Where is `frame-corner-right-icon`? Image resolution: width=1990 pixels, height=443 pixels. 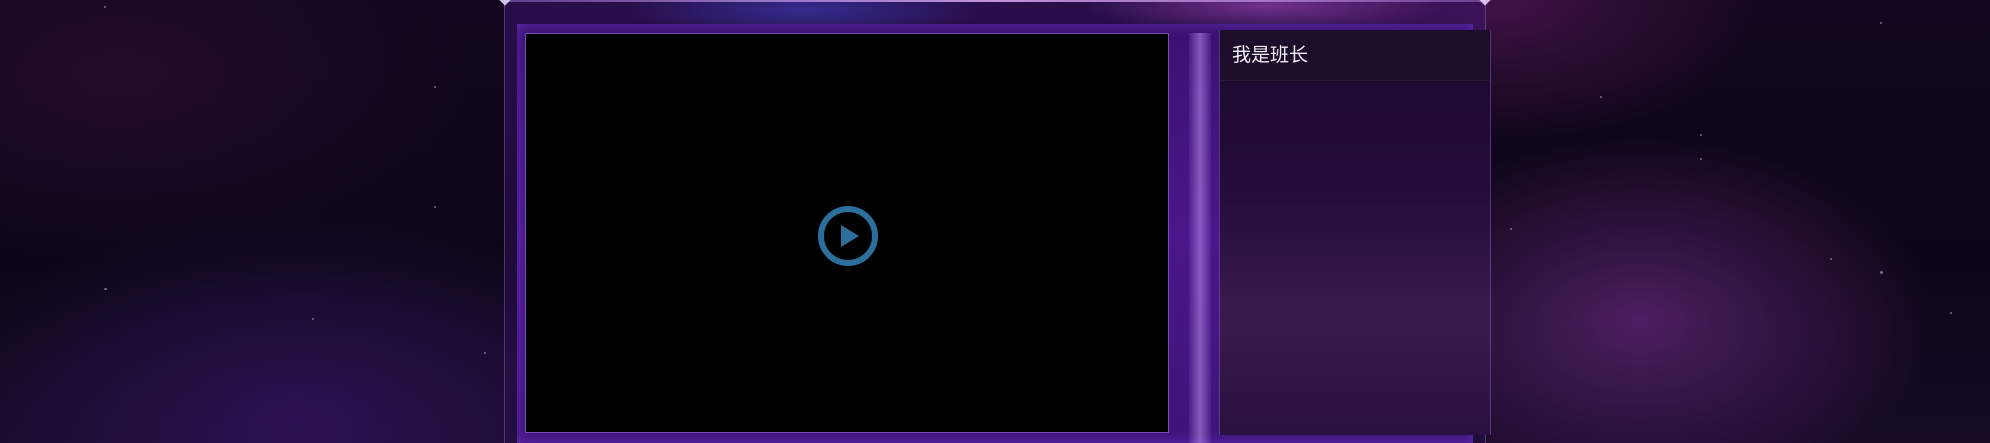 frame-corner-right-icon is located at coordinates (1485, 3).